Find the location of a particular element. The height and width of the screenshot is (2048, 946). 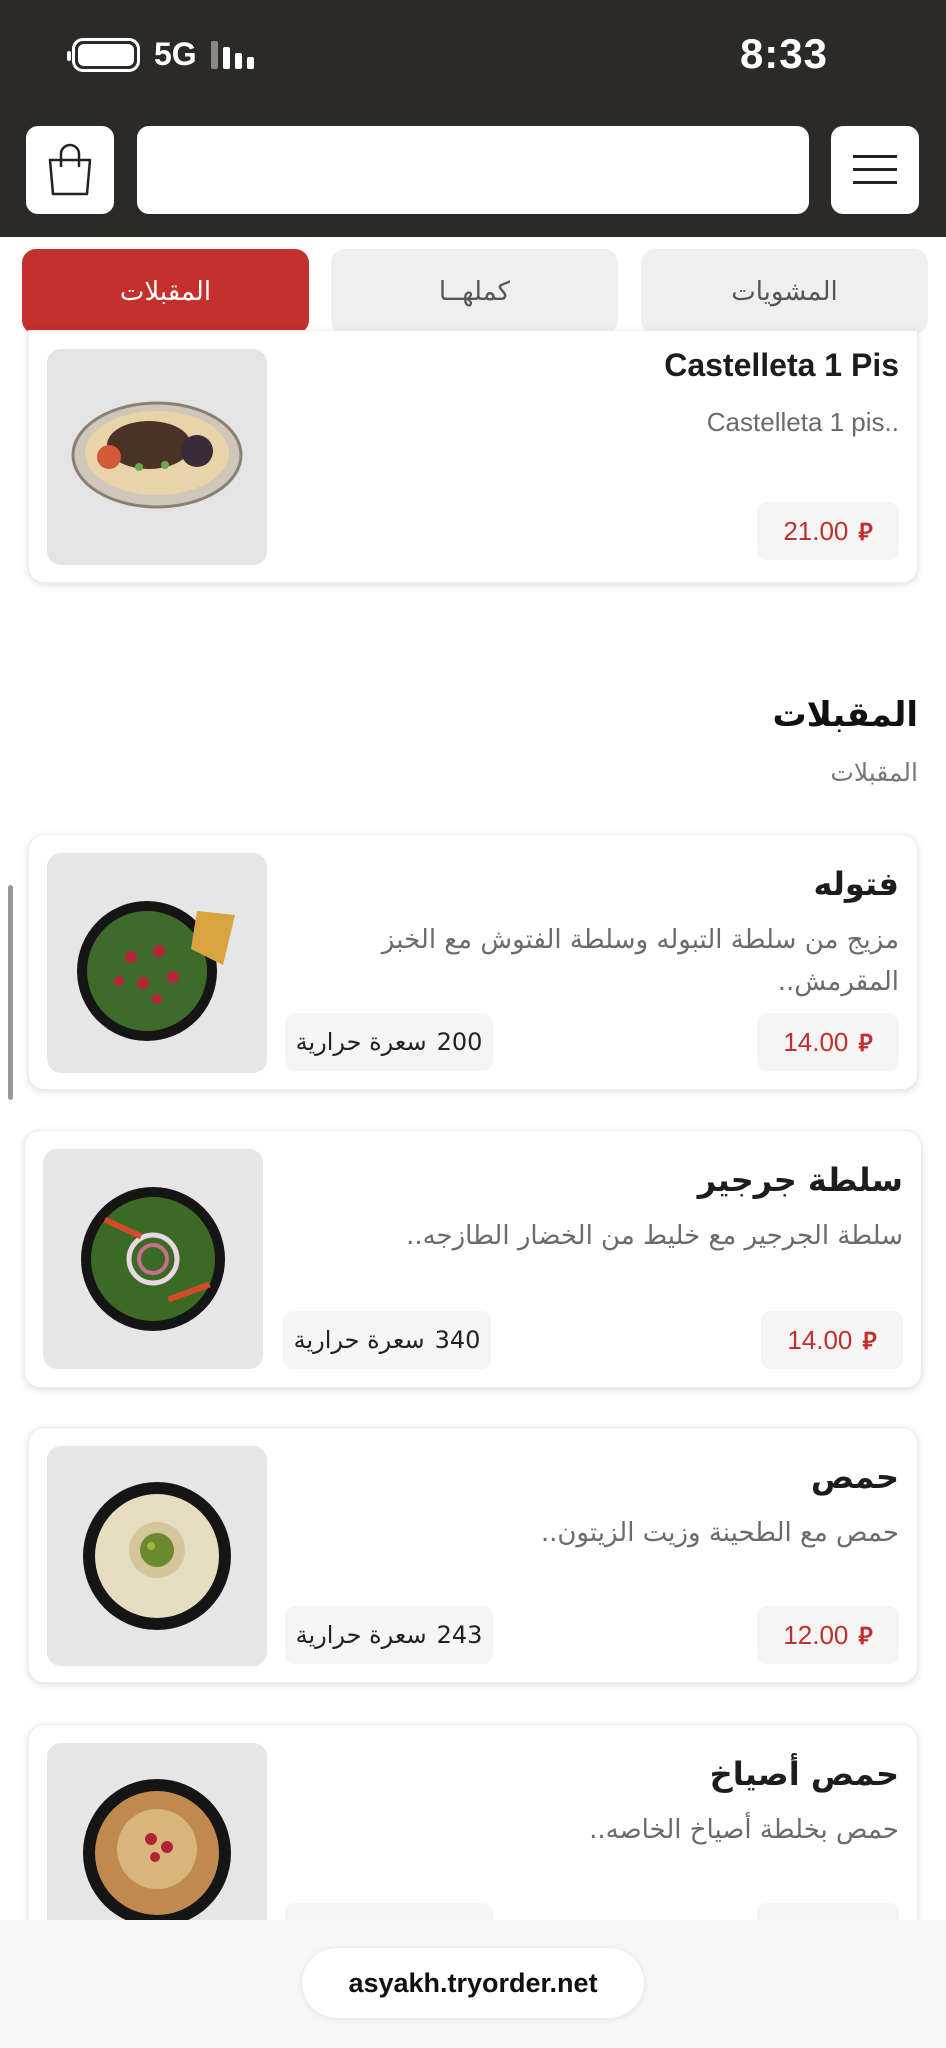

calories-badge: 243 سعرة حرارية is located at coordinates (389, 1635).